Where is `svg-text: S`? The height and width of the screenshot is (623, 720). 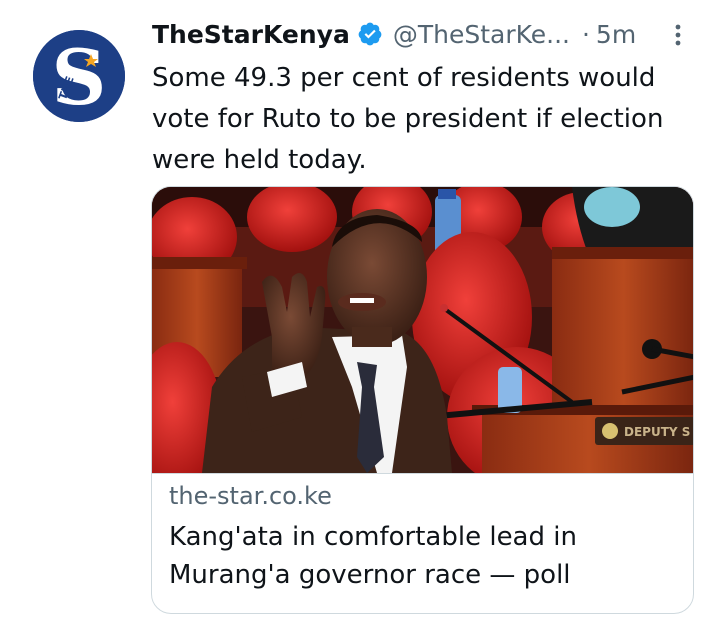 svg-text: S is located at coordinates (79, 77).